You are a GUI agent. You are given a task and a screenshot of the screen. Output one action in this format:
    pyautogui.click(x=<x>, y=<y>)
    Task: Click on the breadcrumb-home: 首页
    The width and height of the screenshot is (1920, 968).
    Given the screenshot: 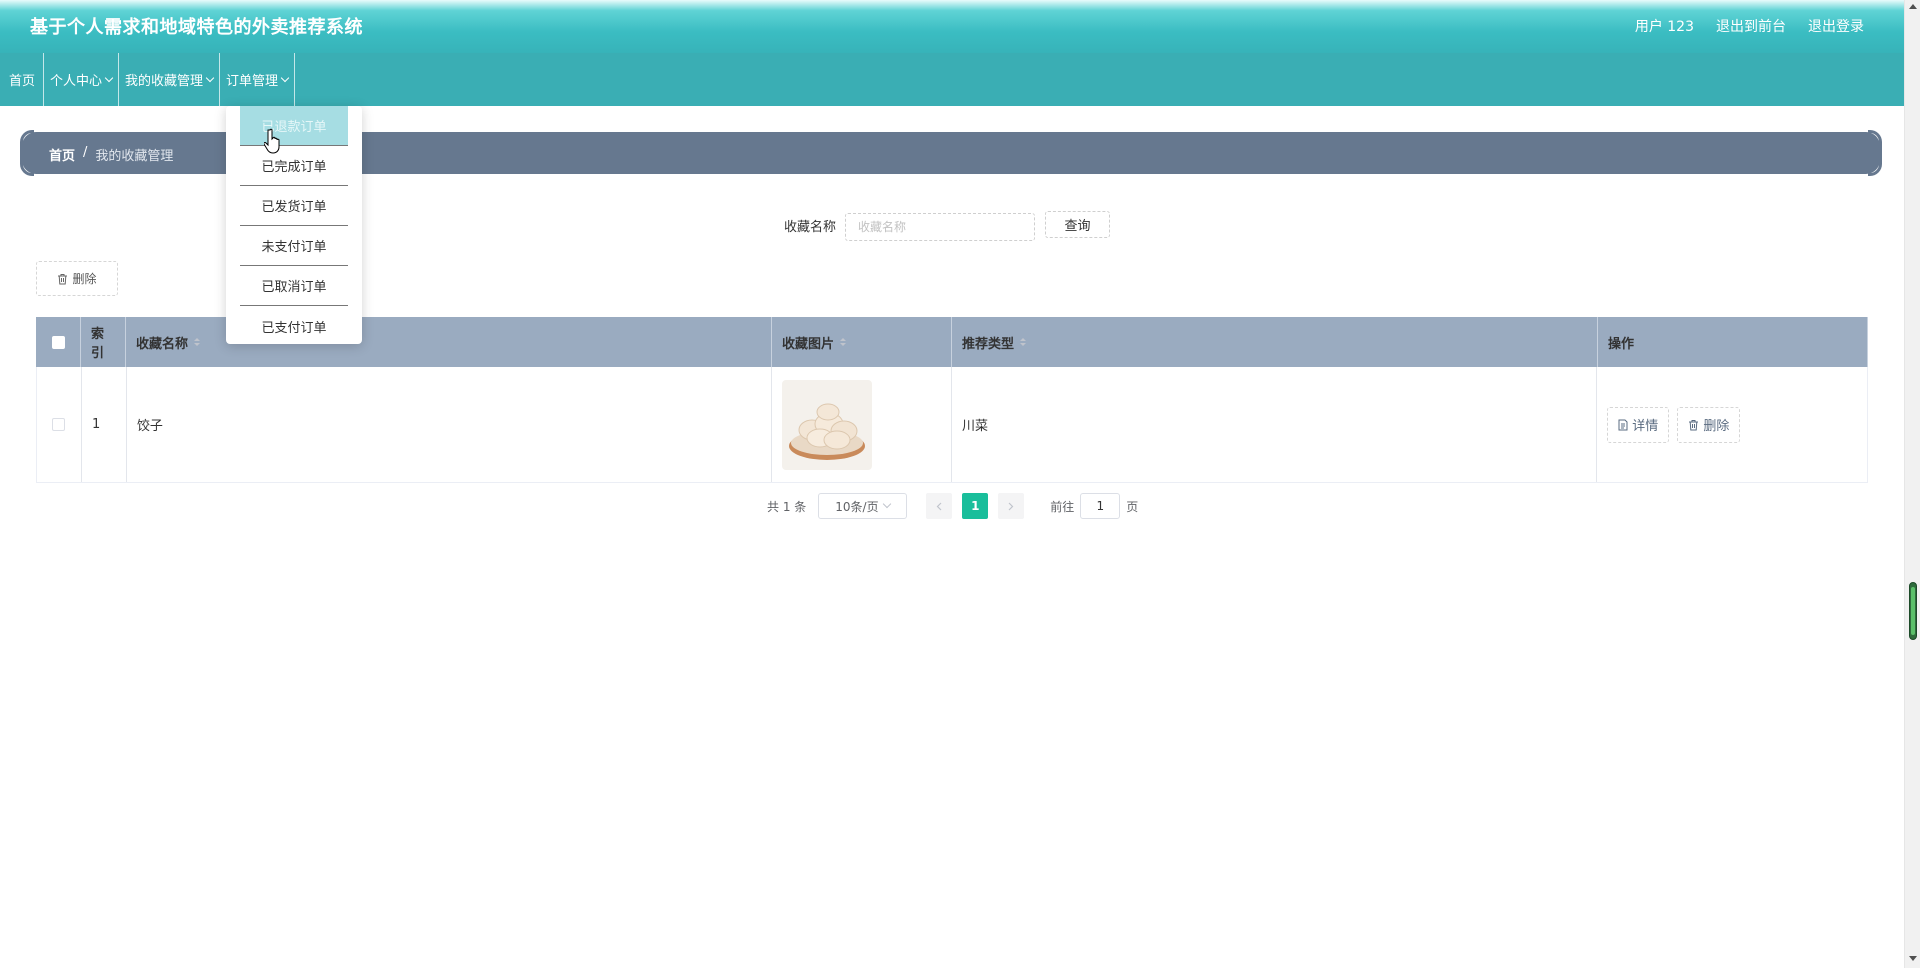 What is the action you would take?
    pyautogui.click(x=62, y=154)
    